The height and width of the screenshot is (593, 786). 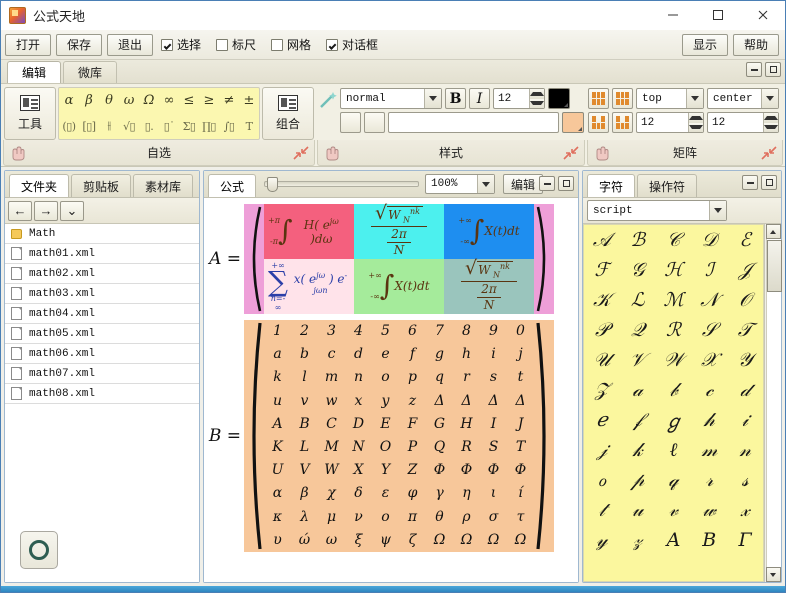 I want to click on list-item: math01.xml, so click(x=102, y=254).